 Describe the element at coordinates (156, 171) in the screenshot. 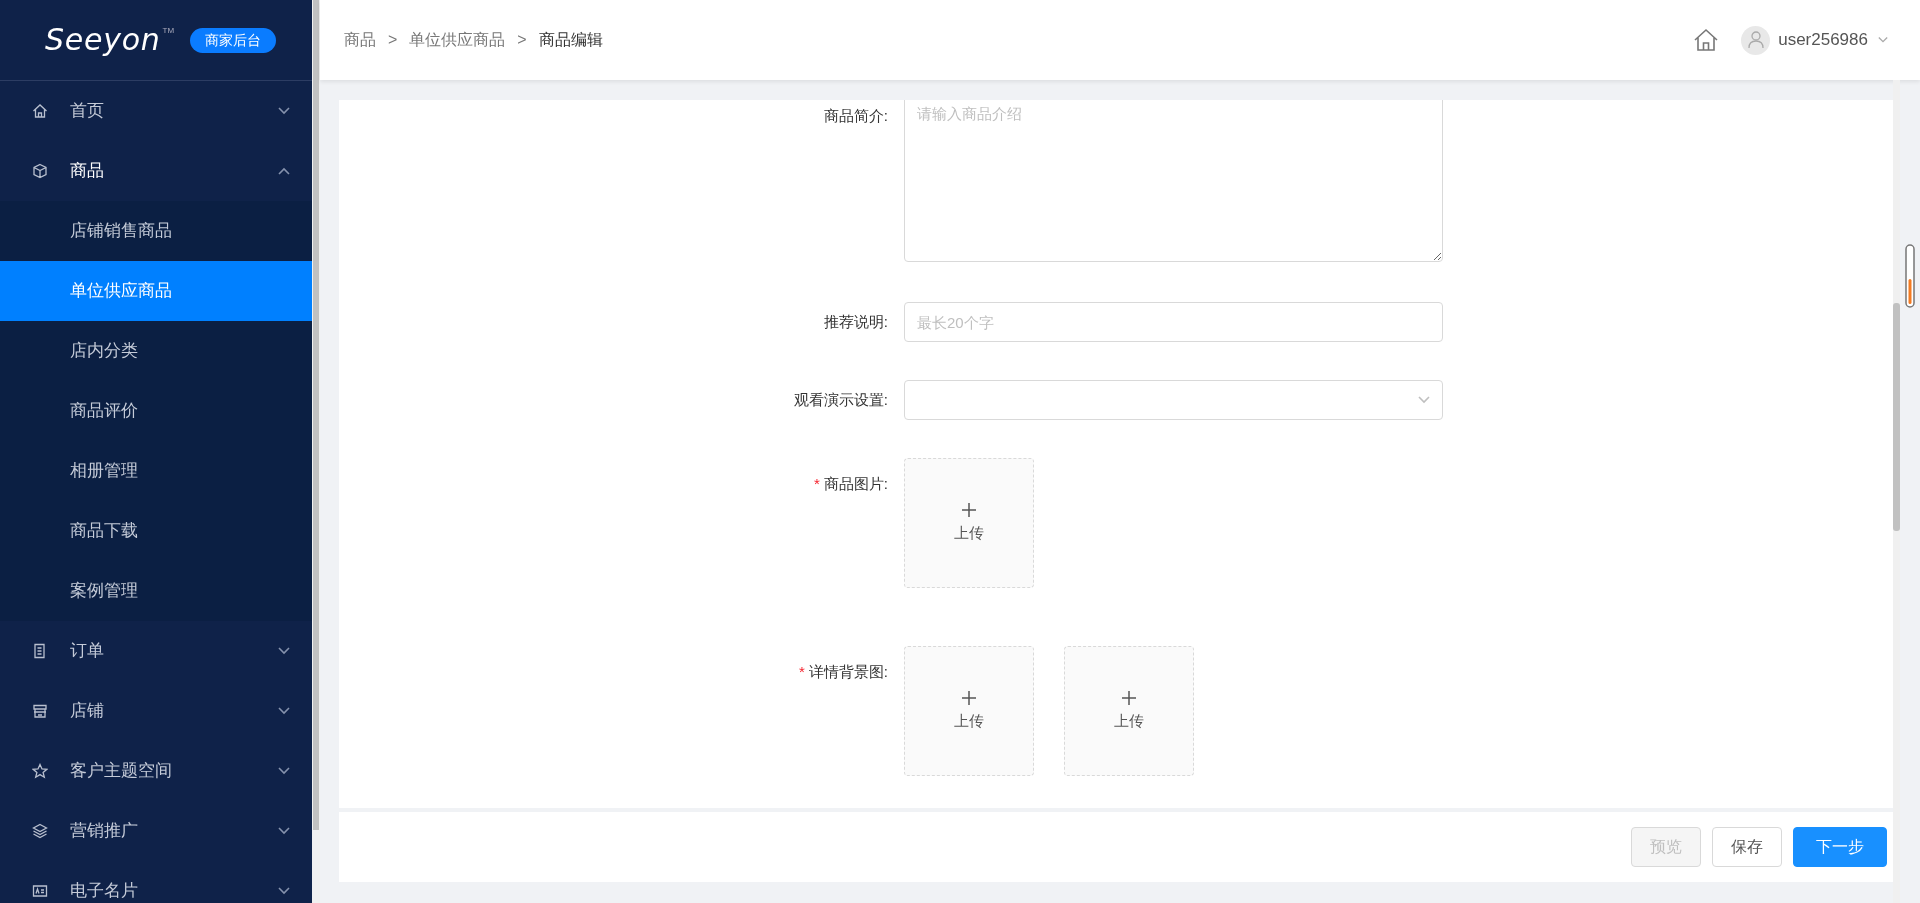

I see `sidebar-item: 商品` at that location.